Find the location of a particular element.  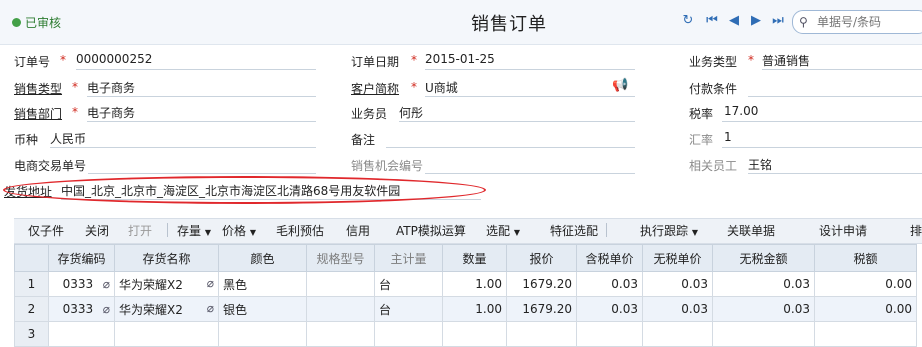

toolbar-close: 关闭 is located at coordinates (97, 230).